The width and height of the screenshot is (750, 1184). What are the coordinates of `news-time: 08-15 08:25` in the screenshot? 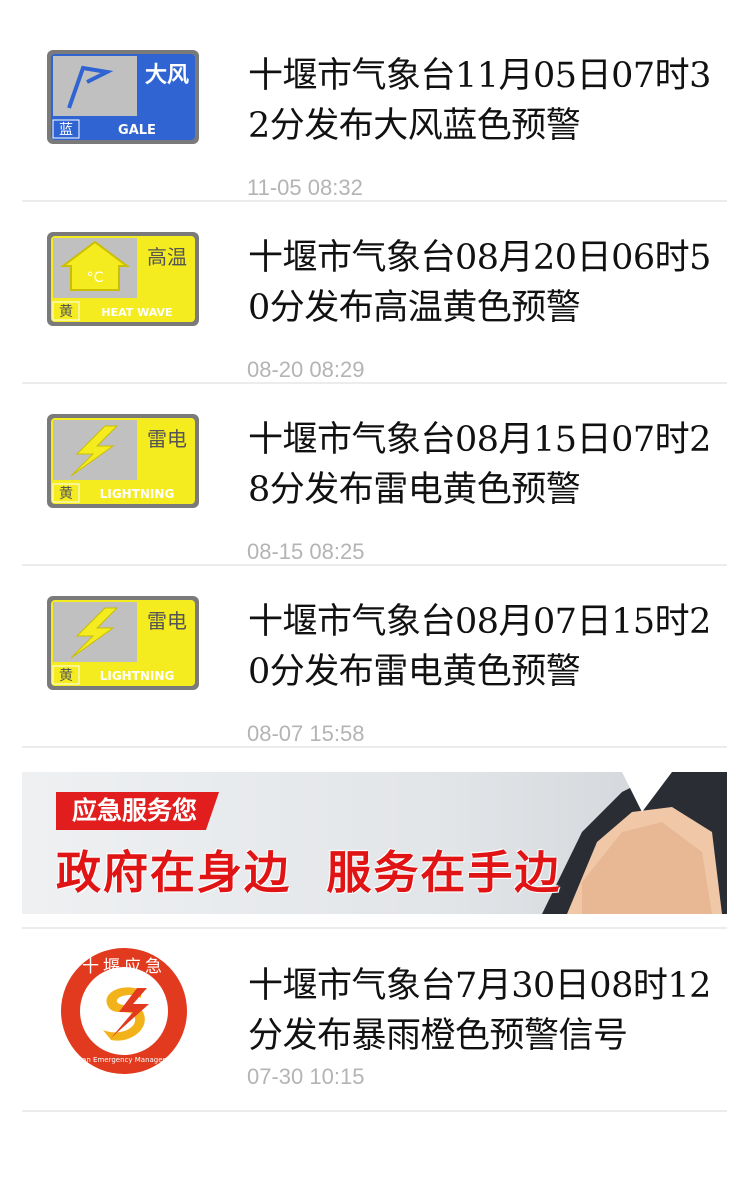 It's located at (306, 551).